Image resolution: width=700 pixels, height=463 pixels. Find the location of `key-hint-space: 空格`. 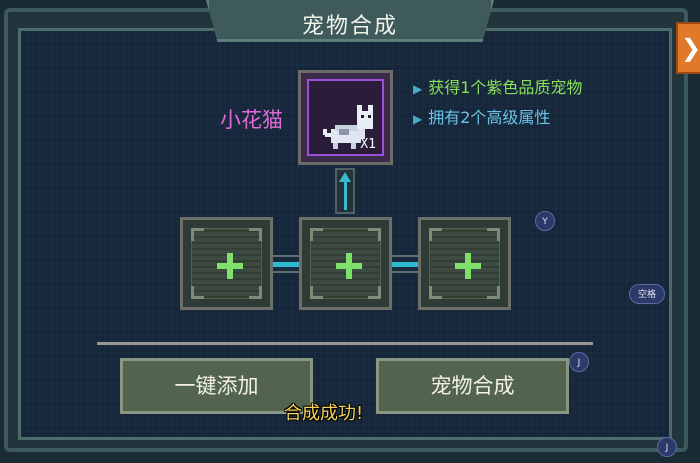

key-hint-space: 空格 is located at coordinates (647, 294).